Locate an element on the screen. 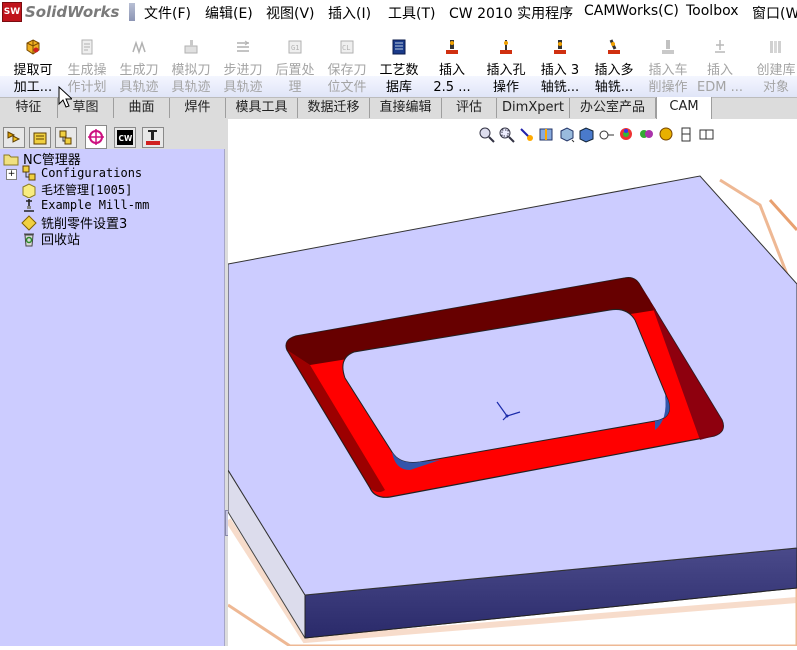 This screenshot has width=797, height=650. display-style-icon is located at coordinates (586, 134).